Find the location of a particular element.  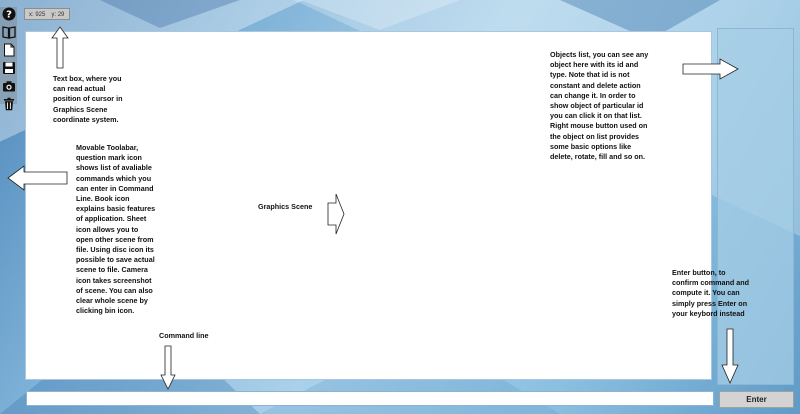

book-icon is located at coordinates (8, 32).